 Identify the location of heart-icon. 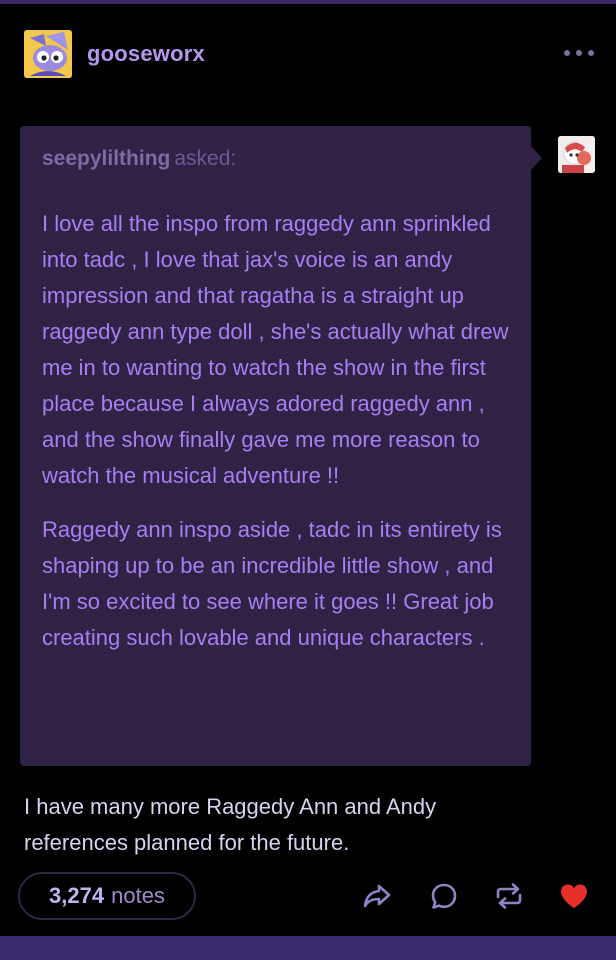
(574, 896).